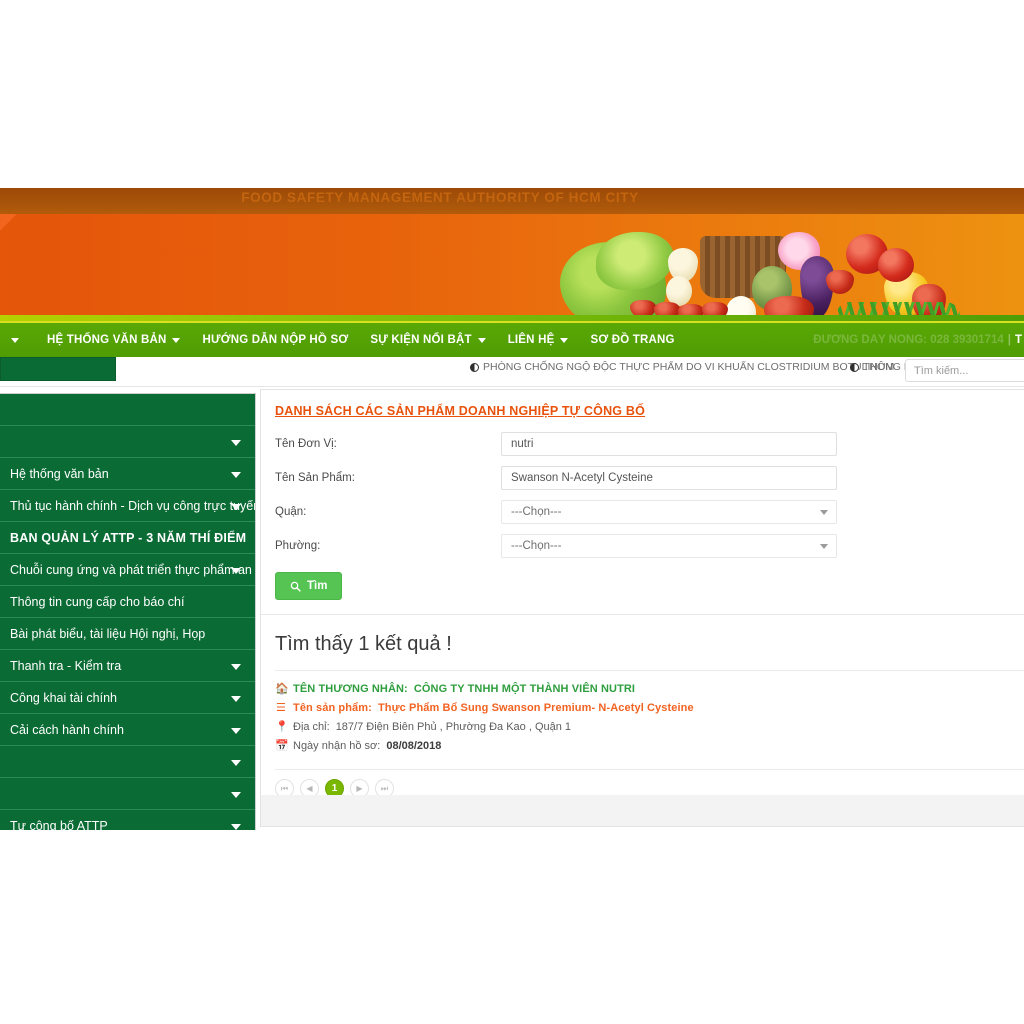 The image size is (1024, 1024). I want to click on form-row-ten-san-pham: Tên Sản Phẩm:, so click(649, 478).